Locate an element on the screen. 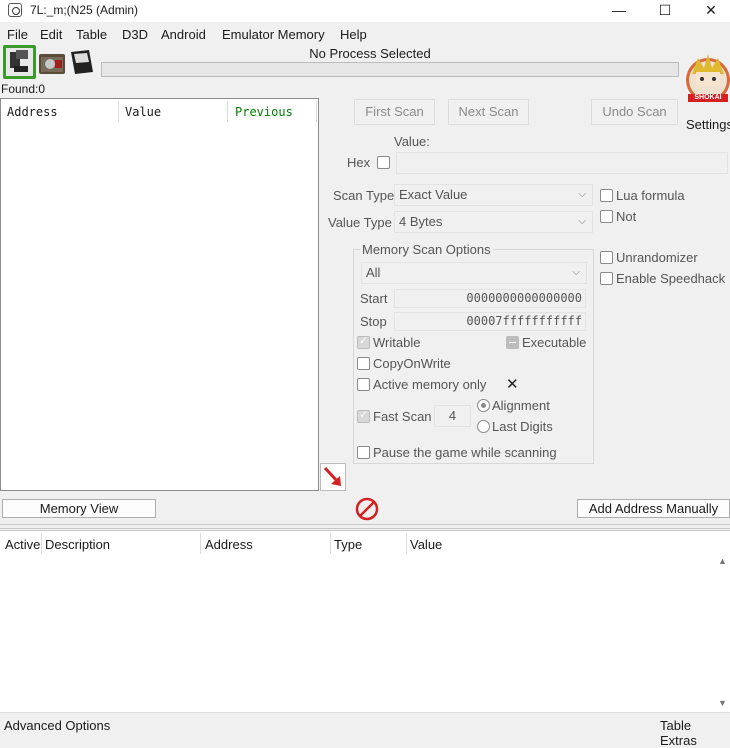  next-scan-button: Next Scan is located at coordinates (488, 112).